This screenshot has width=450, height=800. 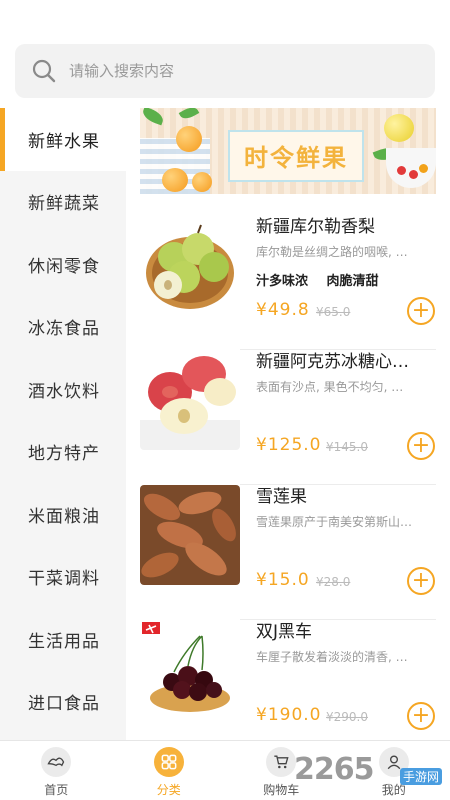 I want to click on tab-home: 首页, so click(x=56, y=770).